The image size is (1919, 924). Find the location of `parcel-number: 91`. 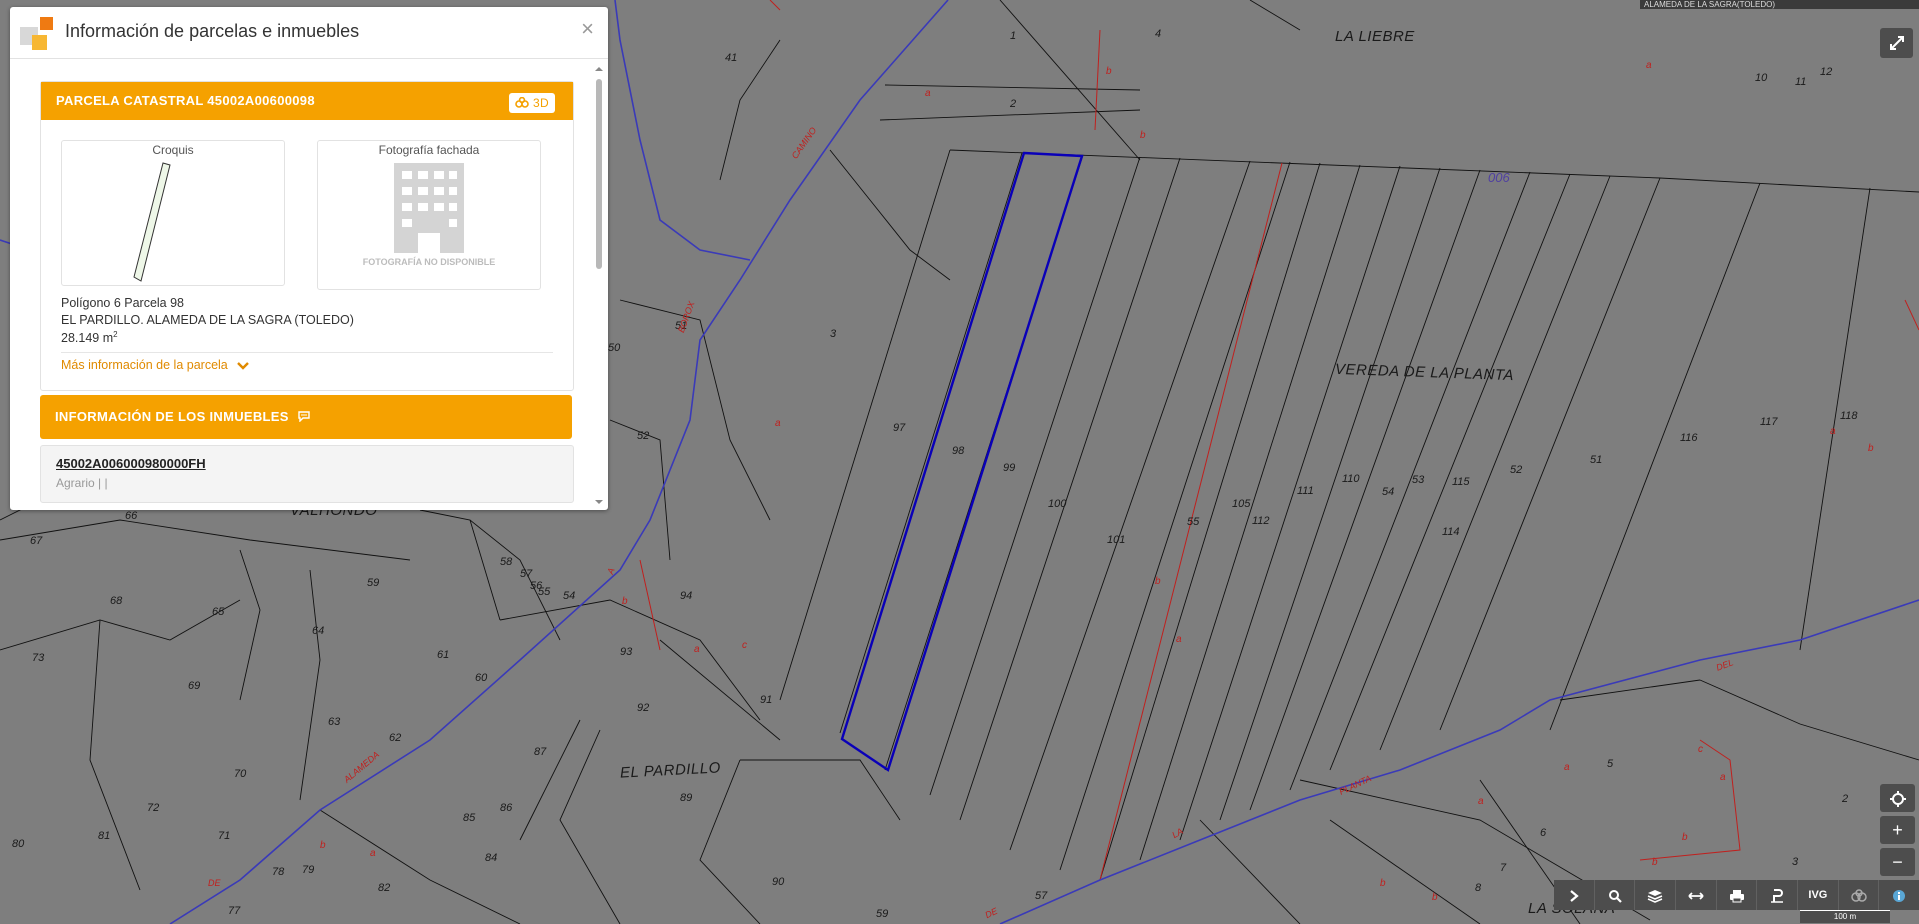

parcel-number: 91 is located at coordinates (766, 700).